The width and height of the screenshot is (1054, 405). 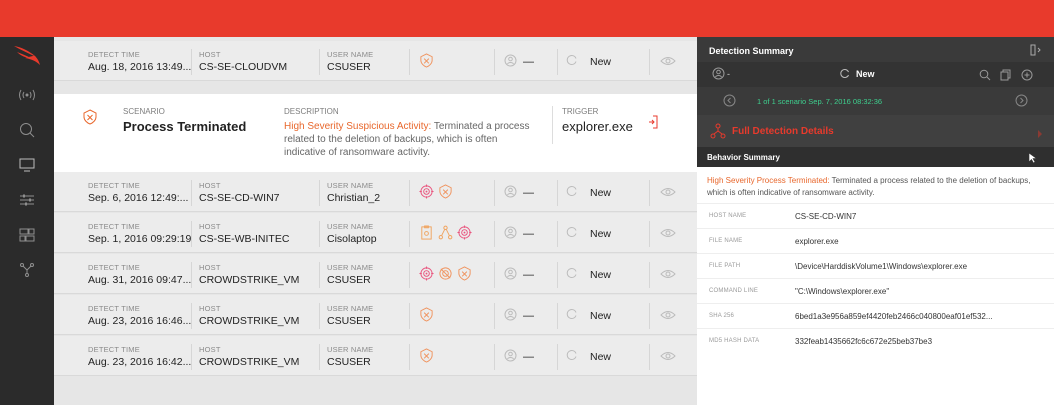 I want to click on assignee-dropdown: -, so click(x=721, y=73).